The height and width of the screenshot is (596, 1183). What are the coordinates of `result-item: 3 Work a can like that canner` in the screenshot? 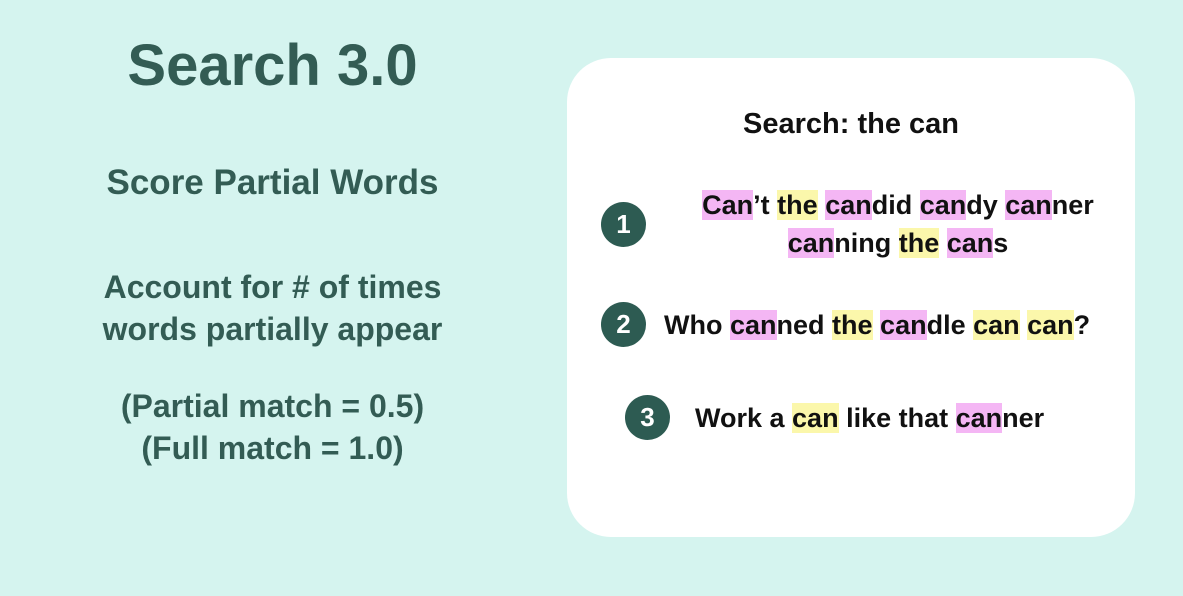 It's located at (834, 417).